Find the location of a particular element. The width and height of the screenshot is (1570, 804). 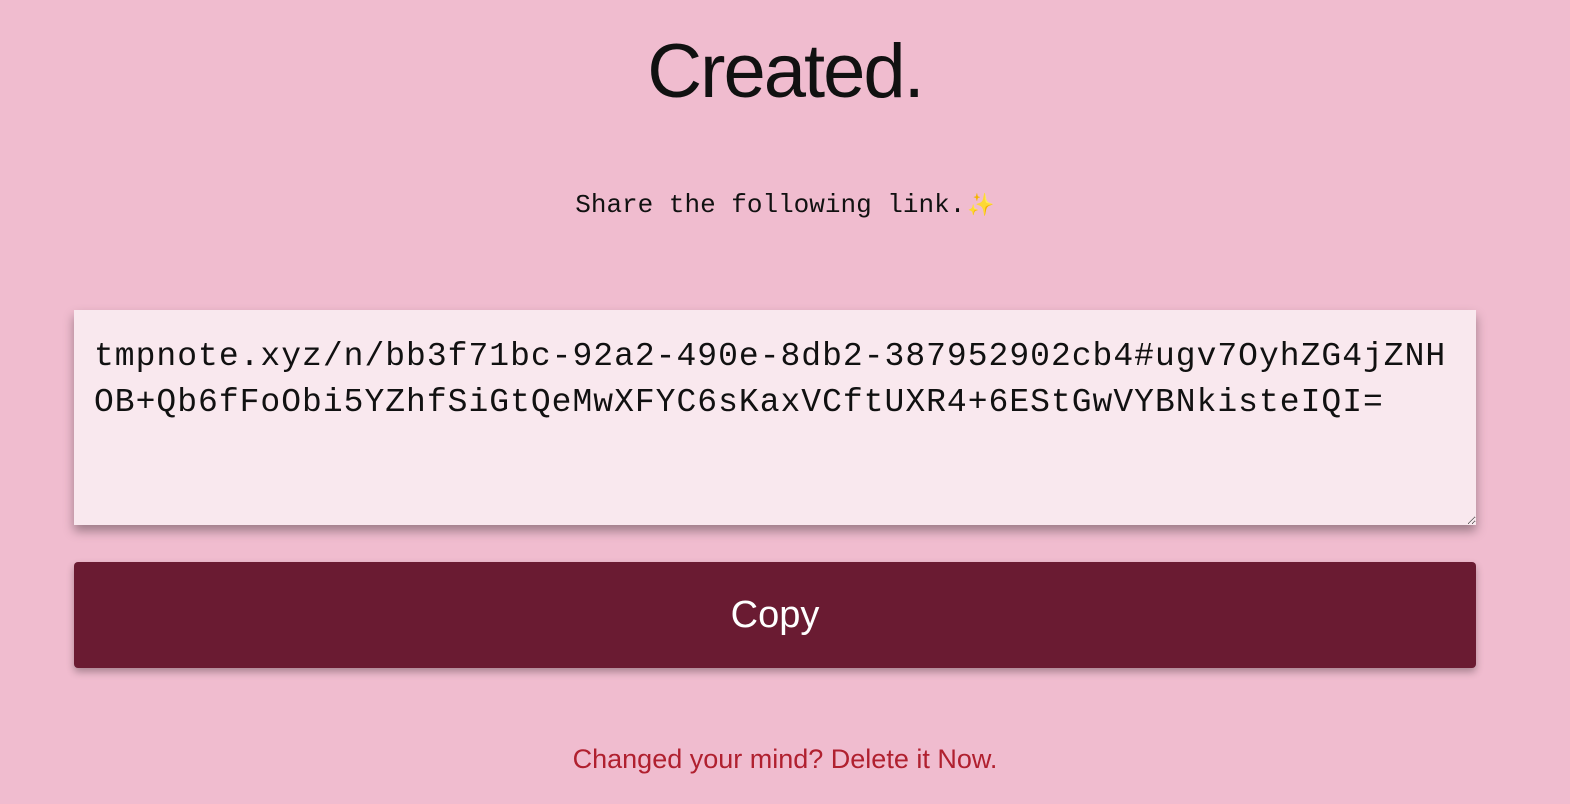

share-instruction: Share the following link.✨ is located at coordinates (785, 206).